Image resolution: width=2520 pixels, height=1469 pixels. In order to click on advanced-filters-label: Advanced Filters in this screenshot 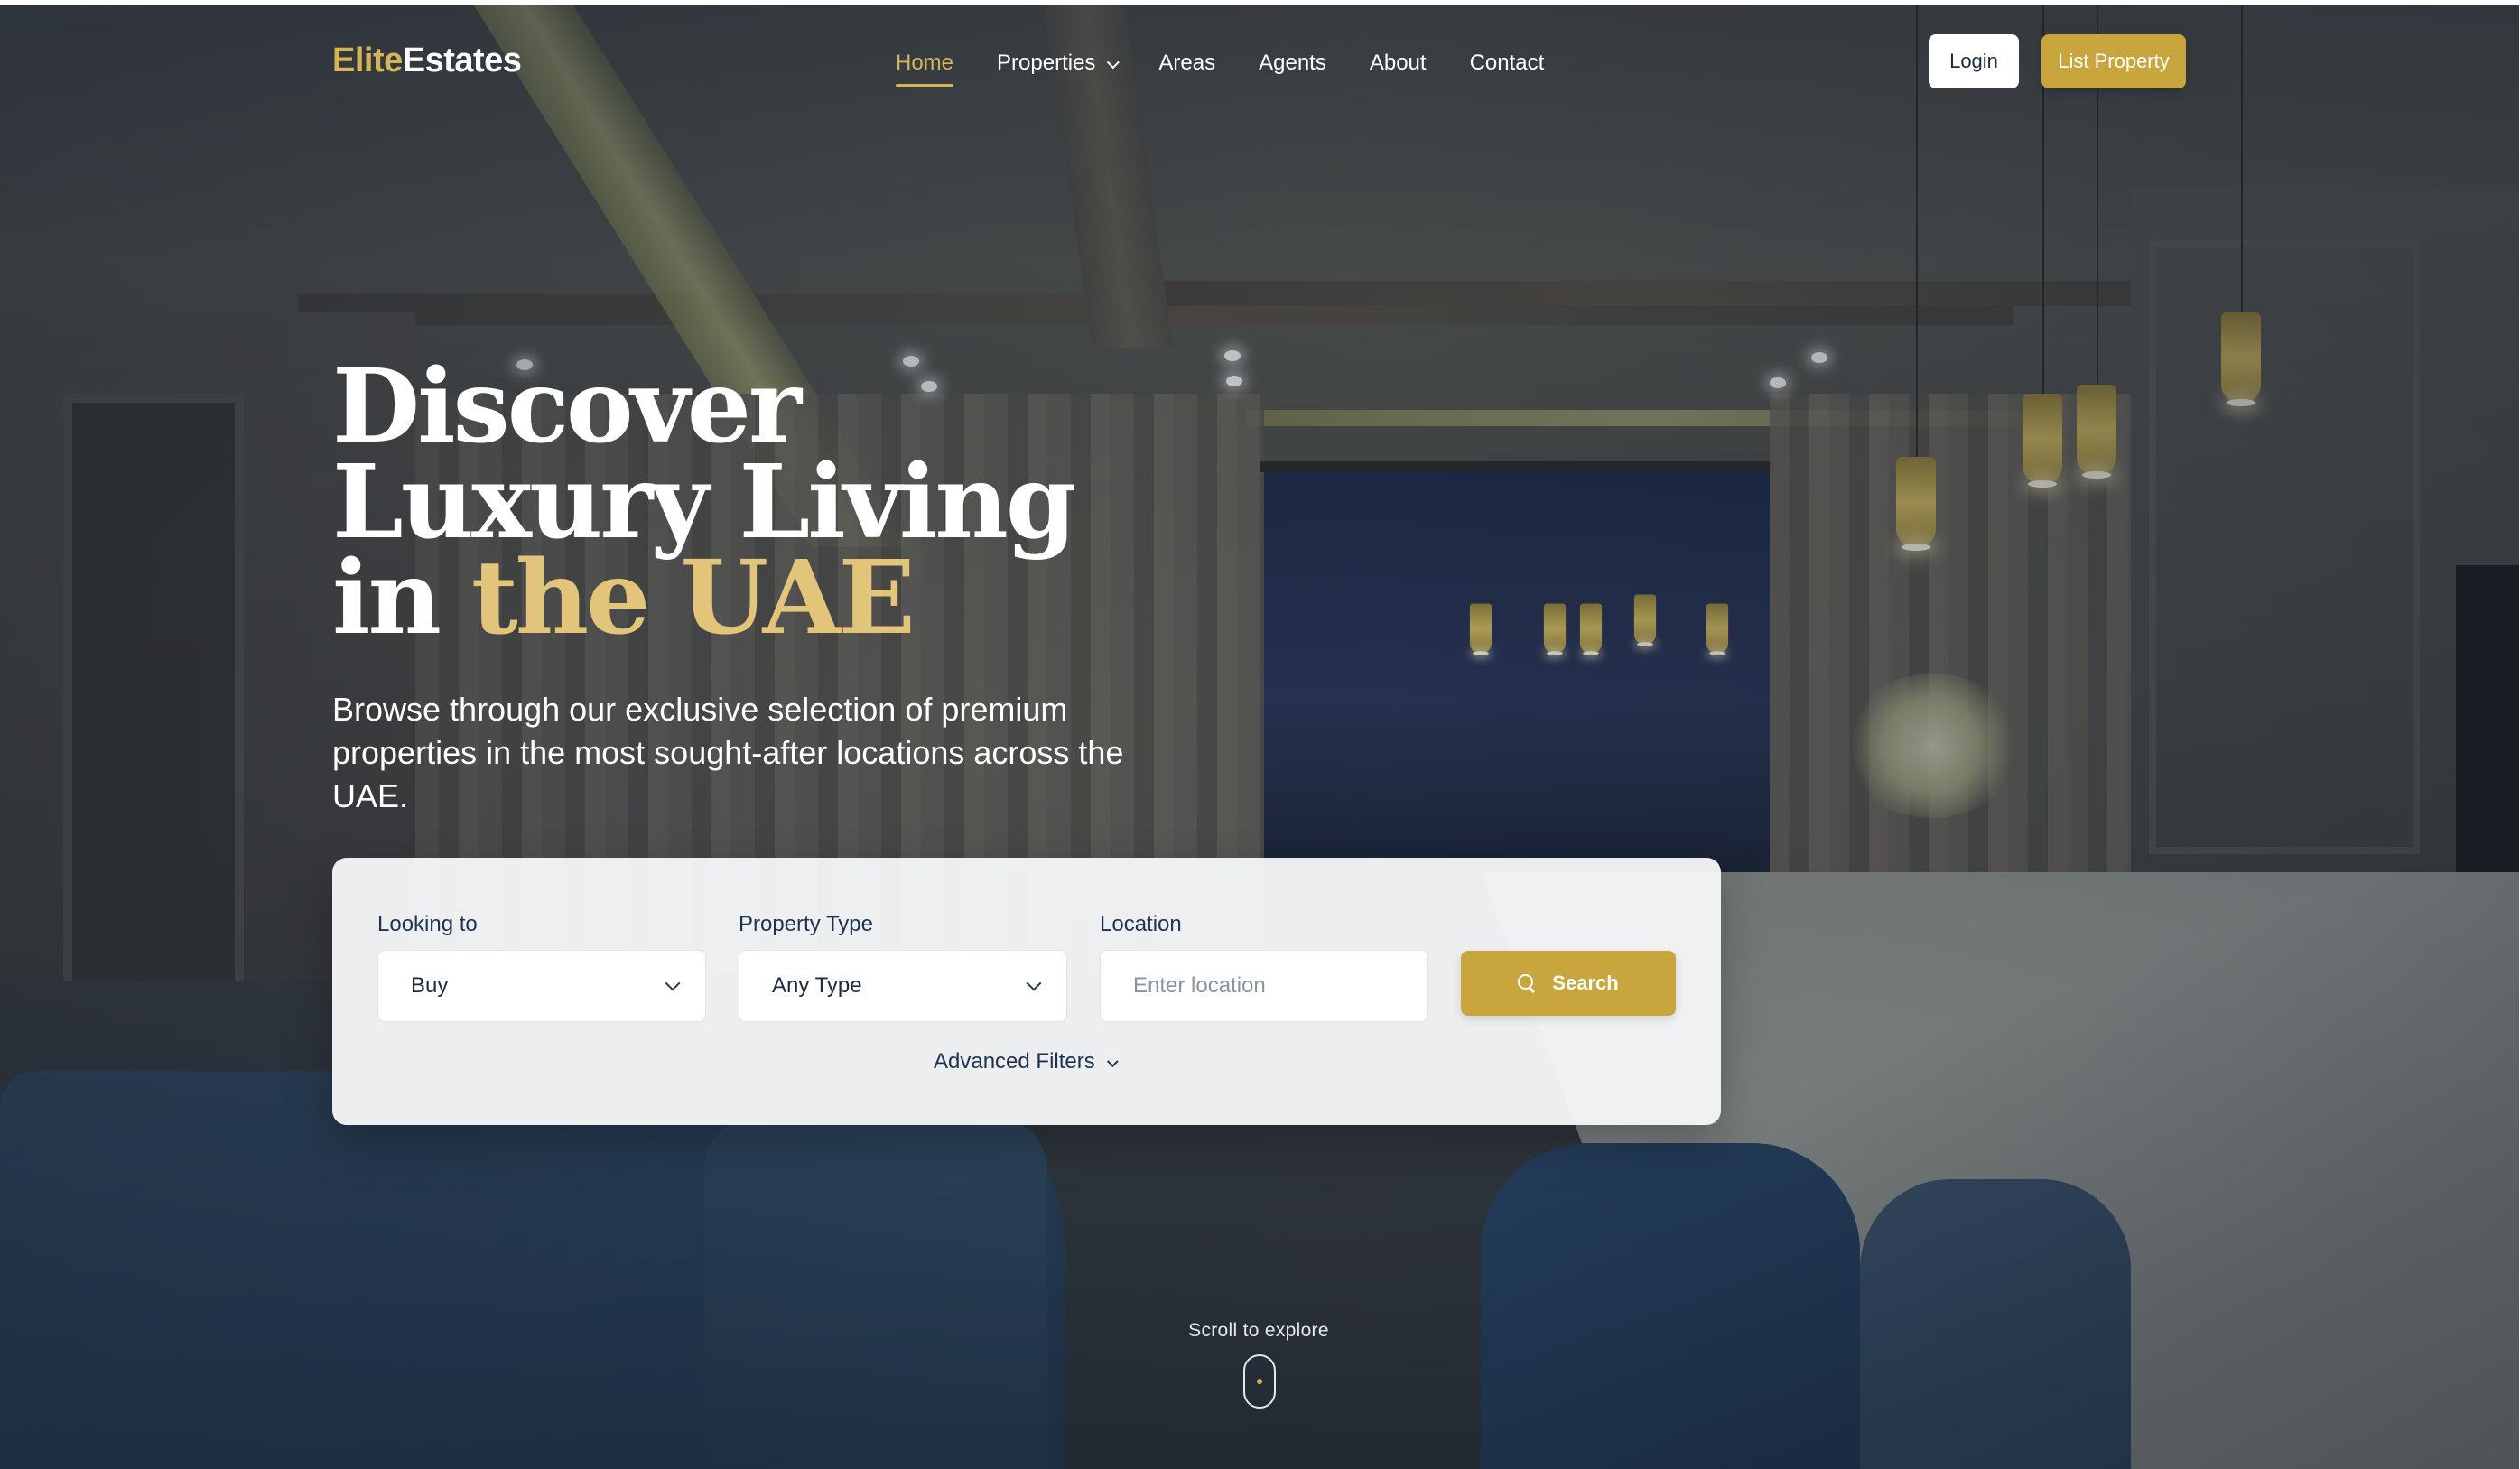, I will do `click(1015, 1061)`.